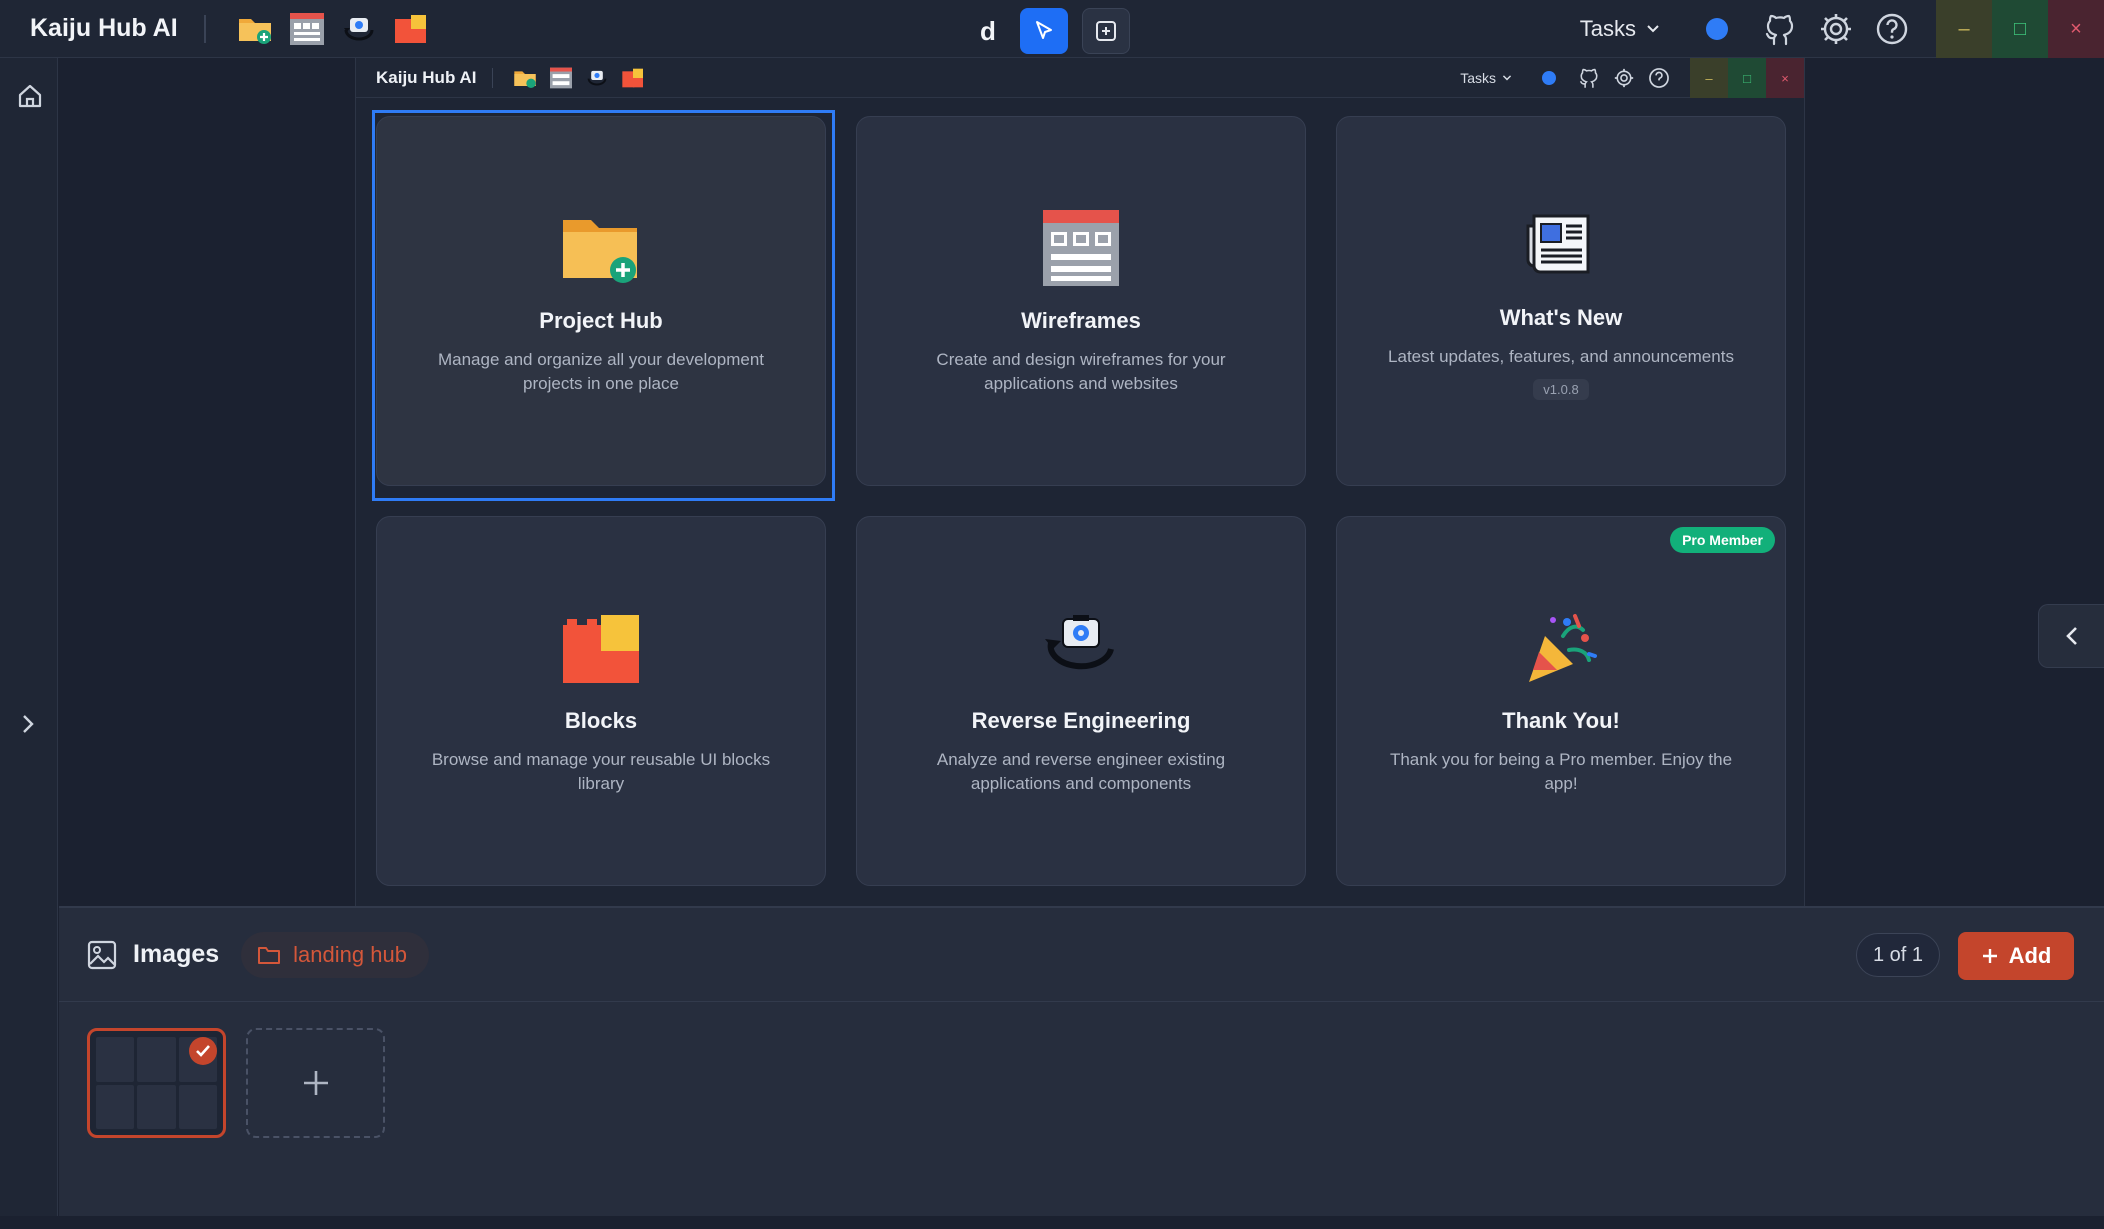 The width and height of the screenshot is (2104, 1229). I want to click on titlebar-divider, so click(204, 28).